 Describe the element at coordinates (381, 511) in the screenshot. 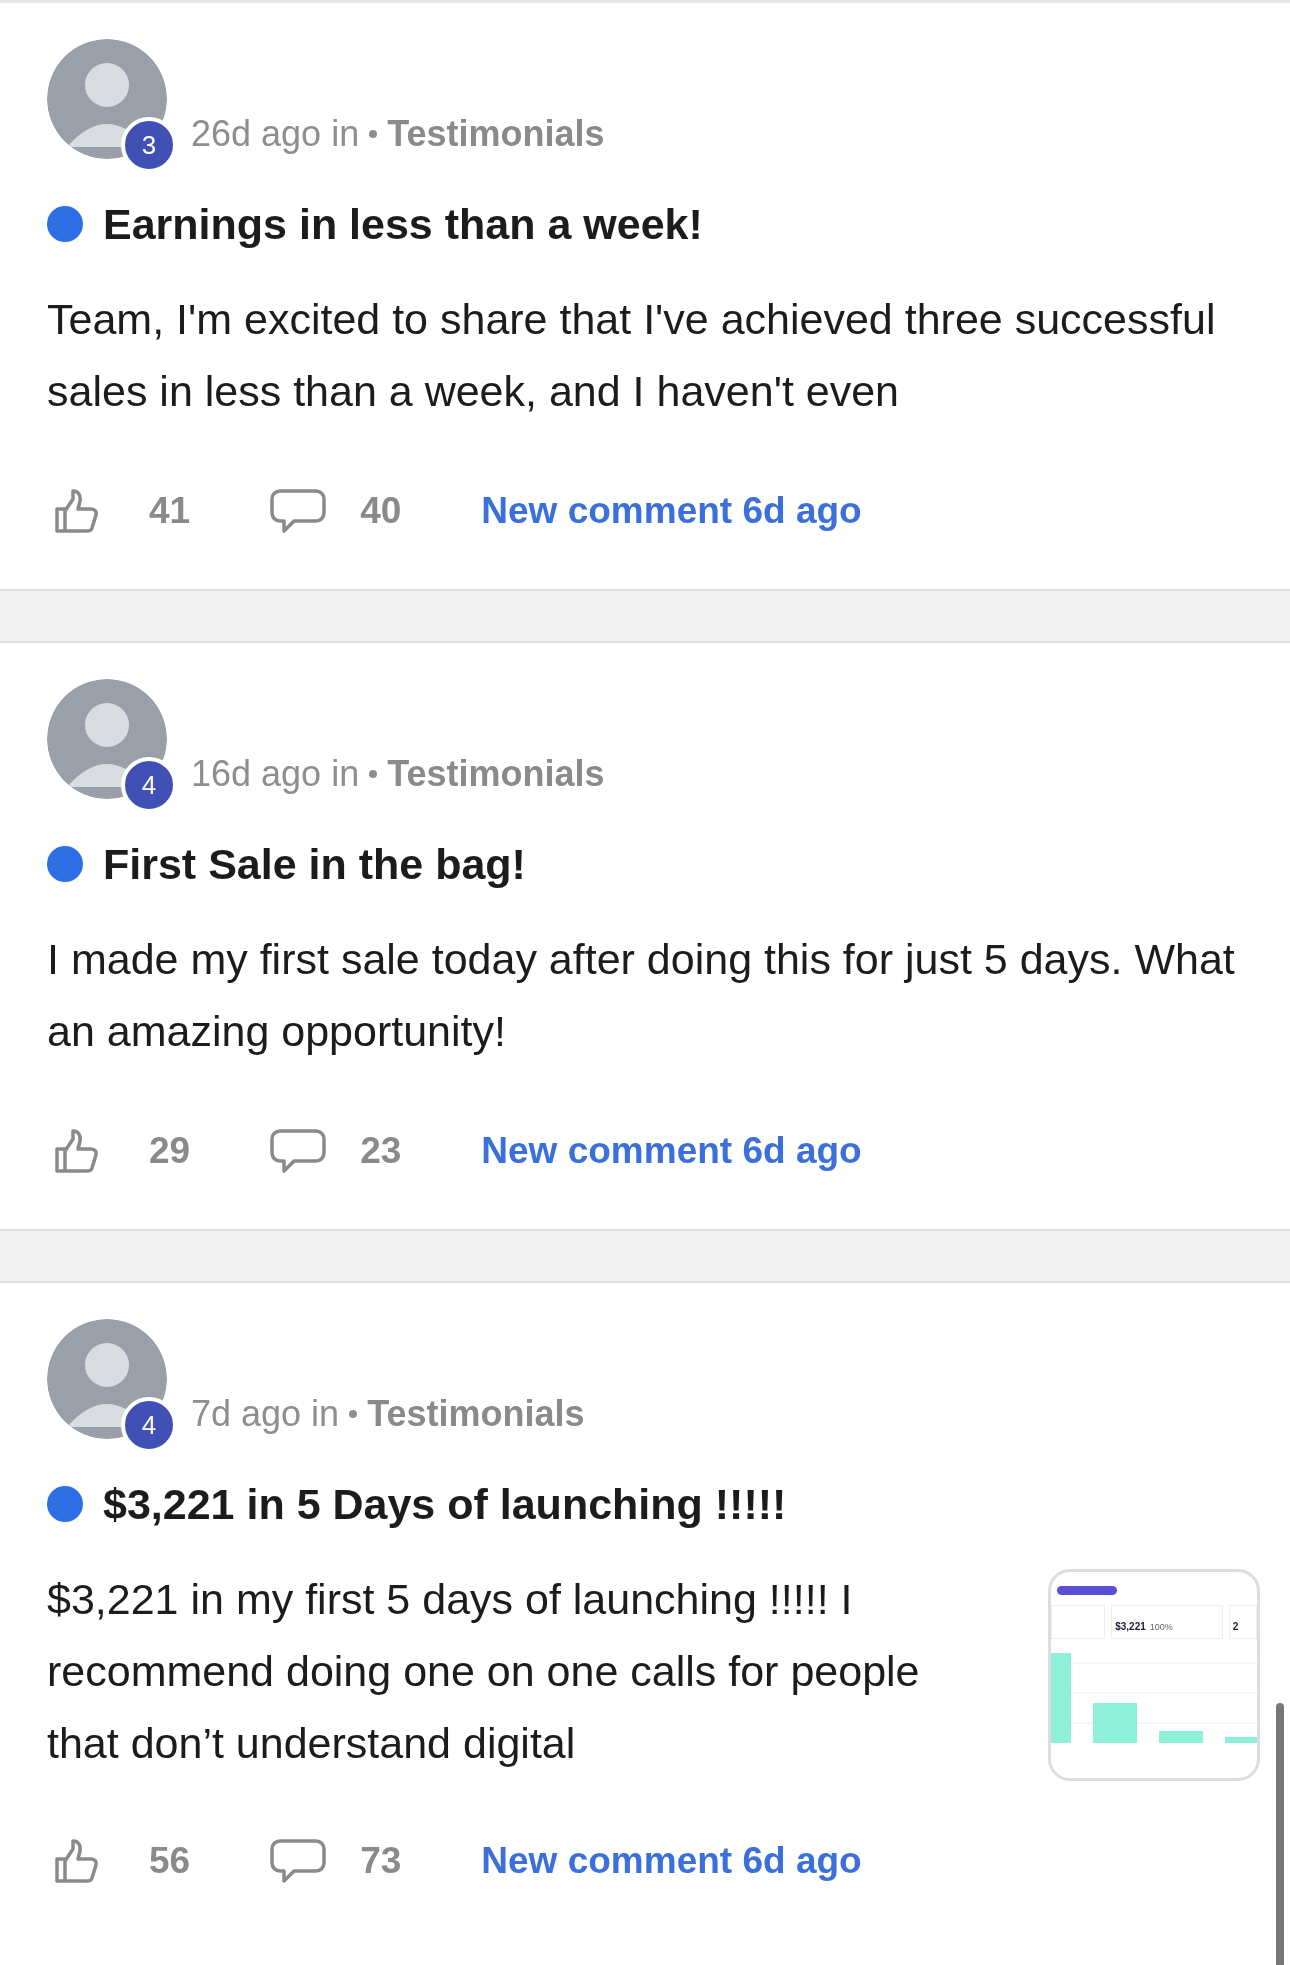

I see `comment-count: 40` at that location.